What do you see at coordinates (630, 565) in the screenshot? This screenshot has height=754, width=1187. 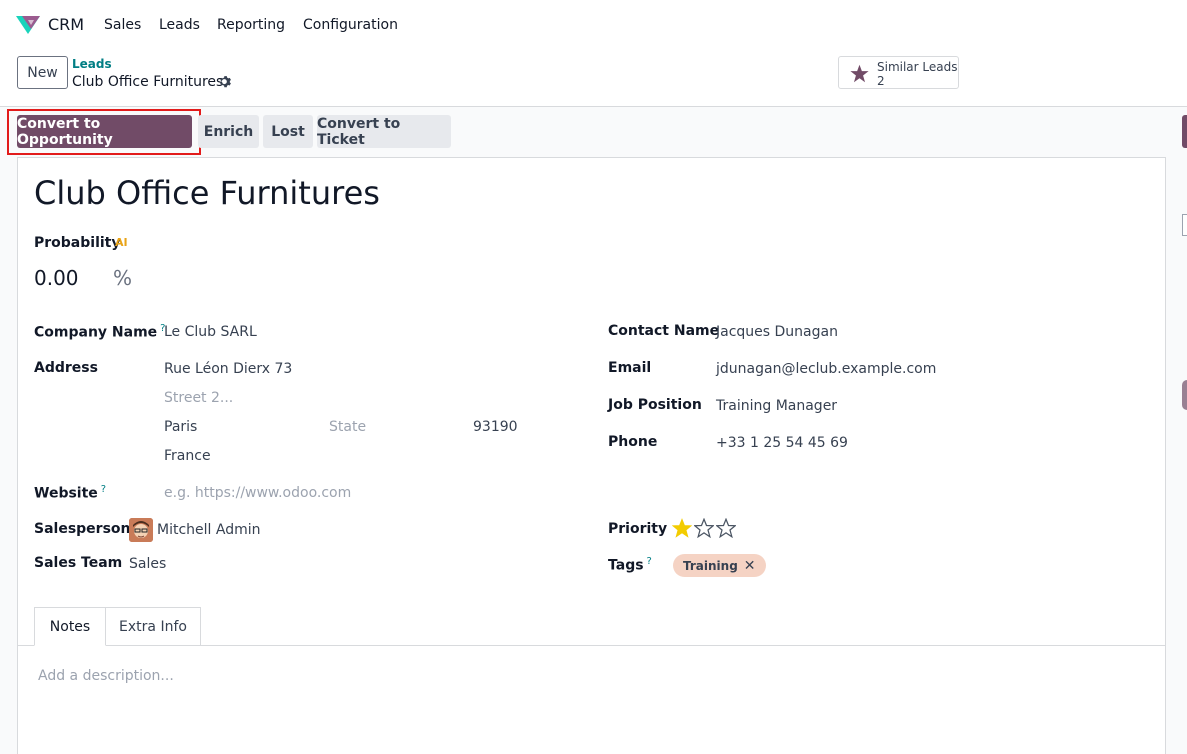 I see `tags-label: Tags?` at bounding box center [630, 565].